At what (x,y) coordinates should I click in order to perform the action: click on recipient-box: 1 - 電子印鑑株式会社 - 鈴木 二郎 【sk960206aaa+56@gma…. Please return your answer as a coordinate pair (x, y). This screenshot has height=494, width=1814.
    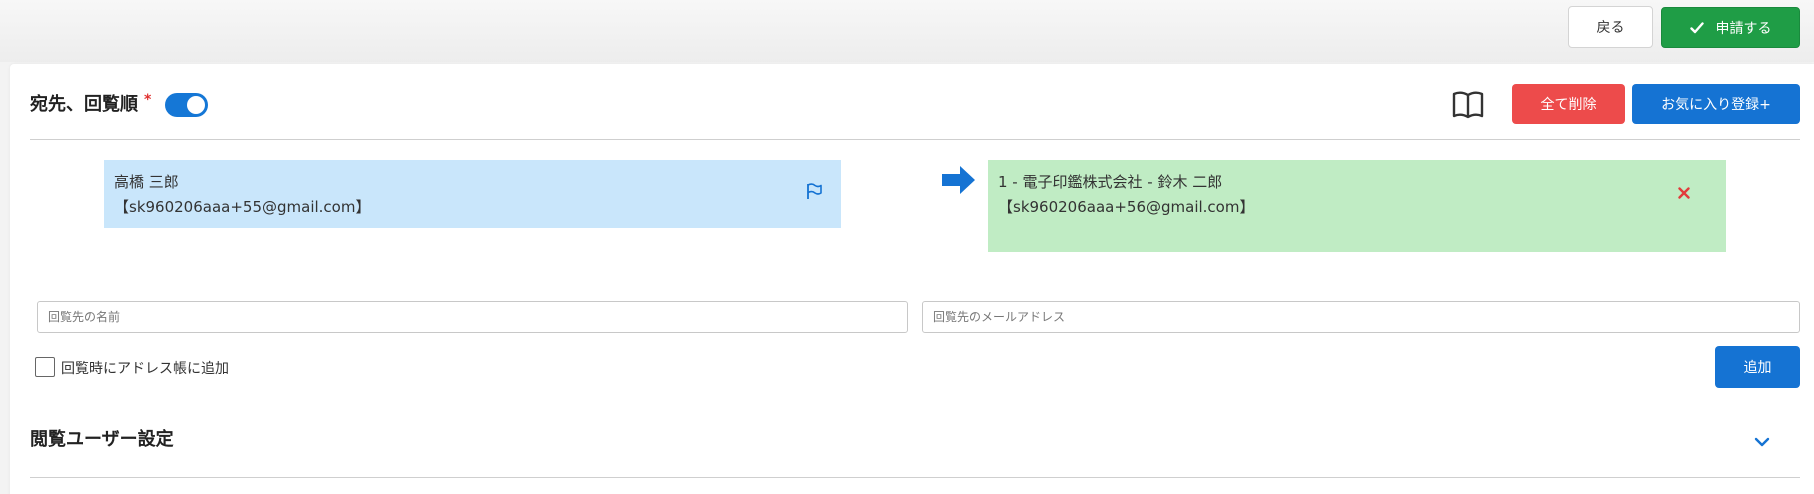
    Looking at the image, I should click on (1357, 206).